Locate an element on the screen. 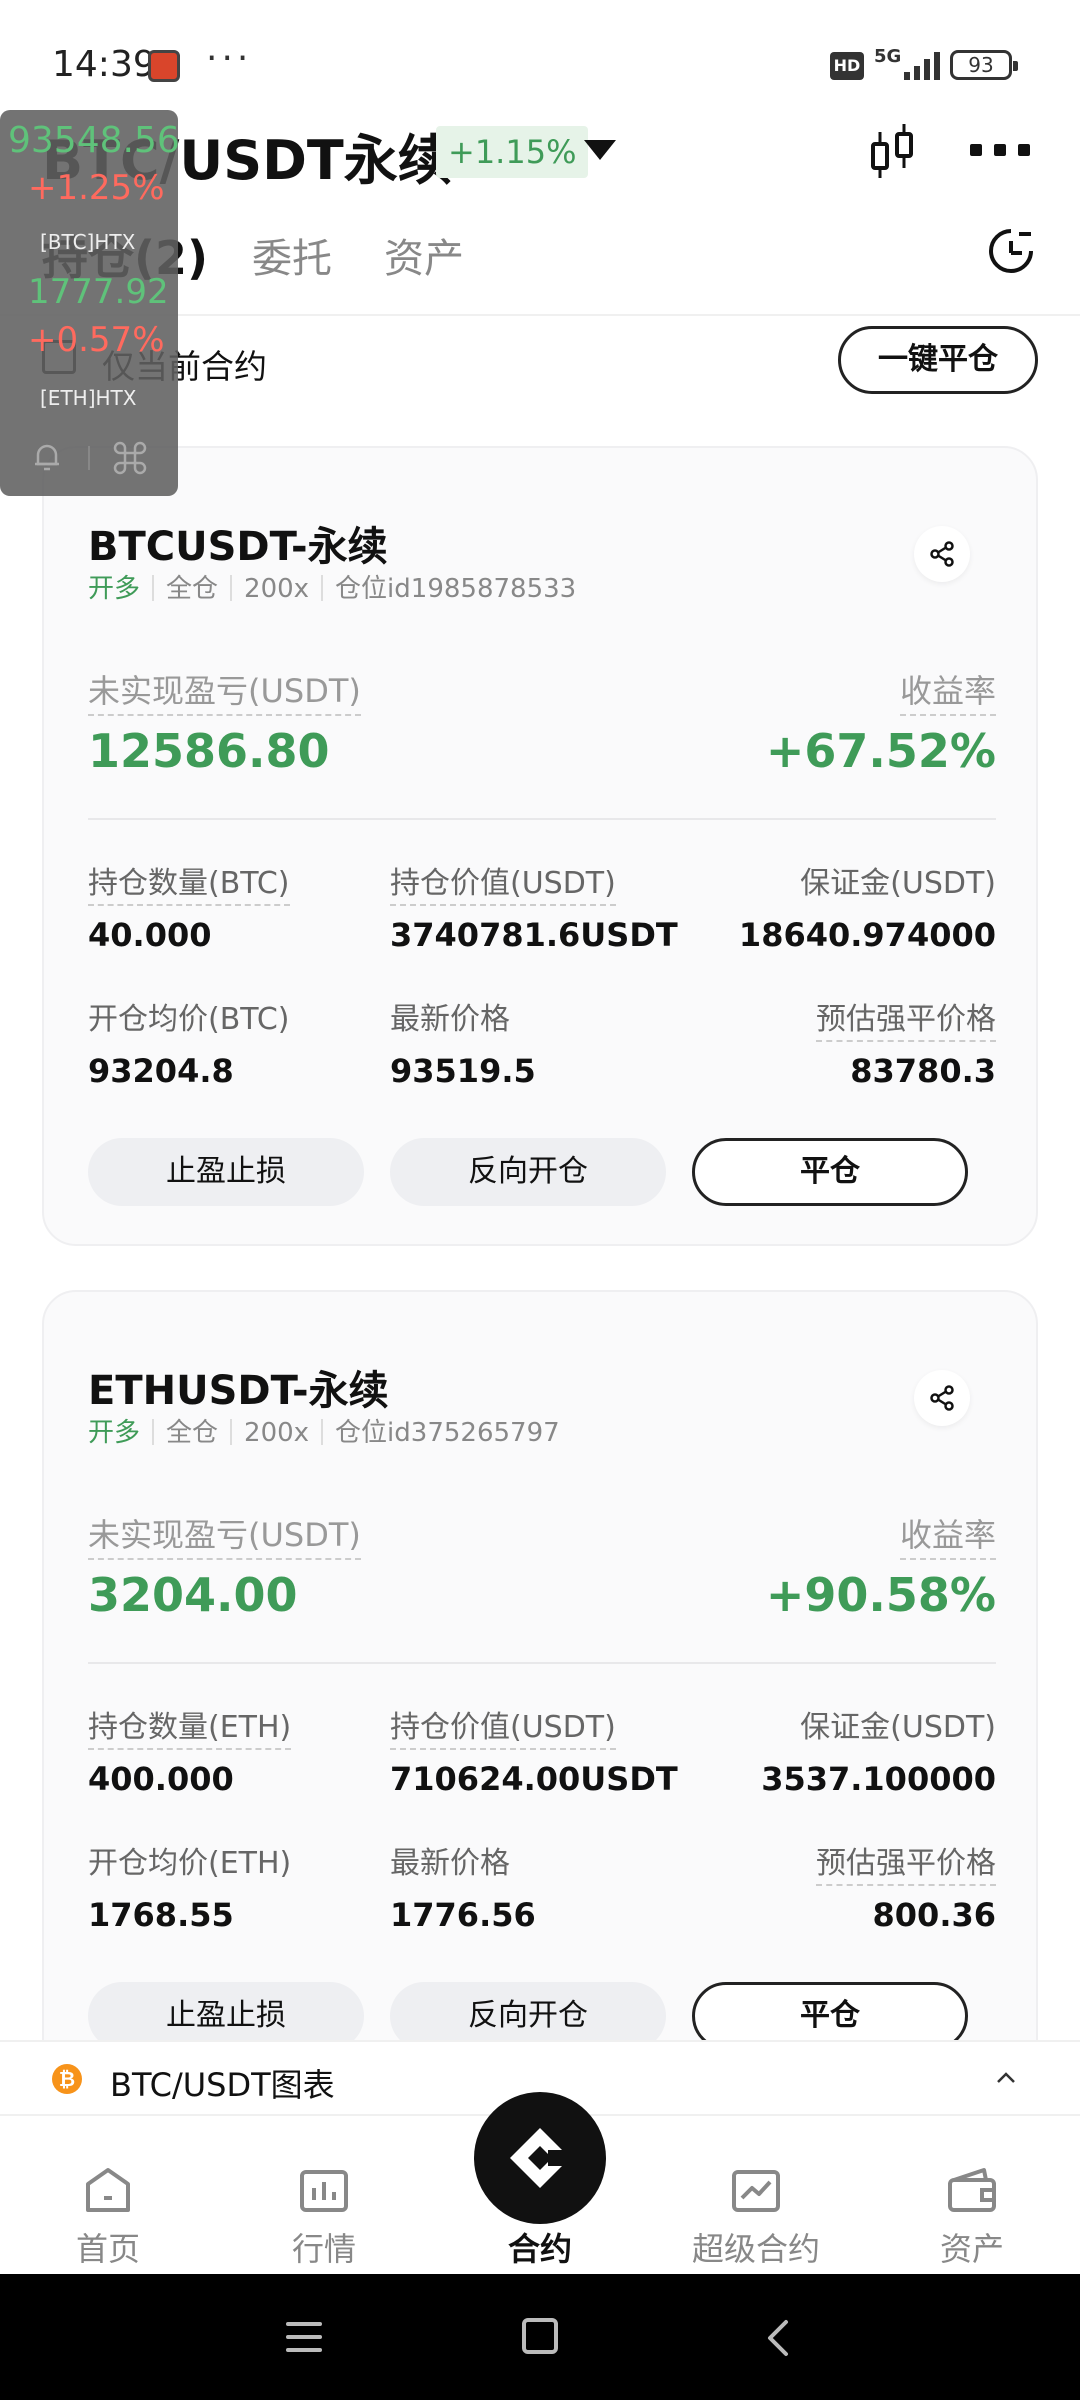  unrealized-pnl-value: 12586.80 is located at coordinates (209, 751).